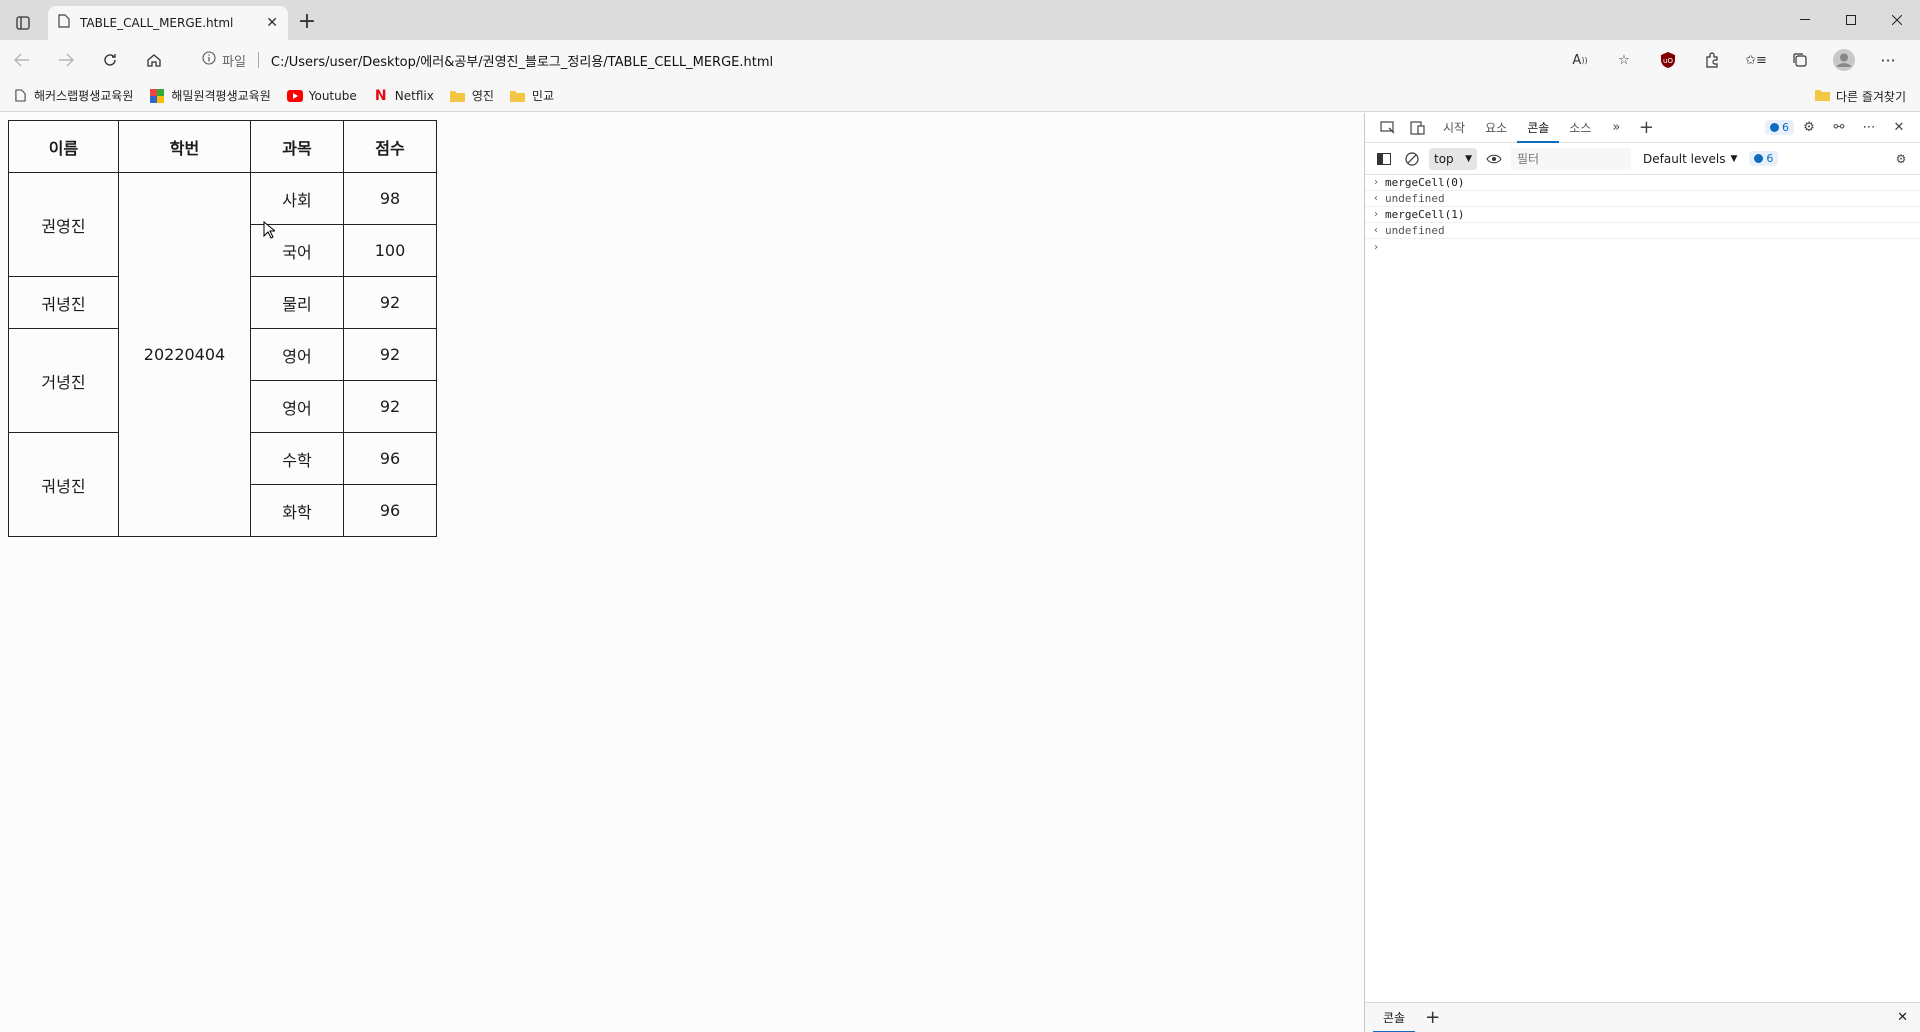 Image resolution: width=1920 pixels, height=1032 pixels. Describe the element at coordinates (1770, 158) in the screenshot. I see `levels-issues-count: 6` at that location.